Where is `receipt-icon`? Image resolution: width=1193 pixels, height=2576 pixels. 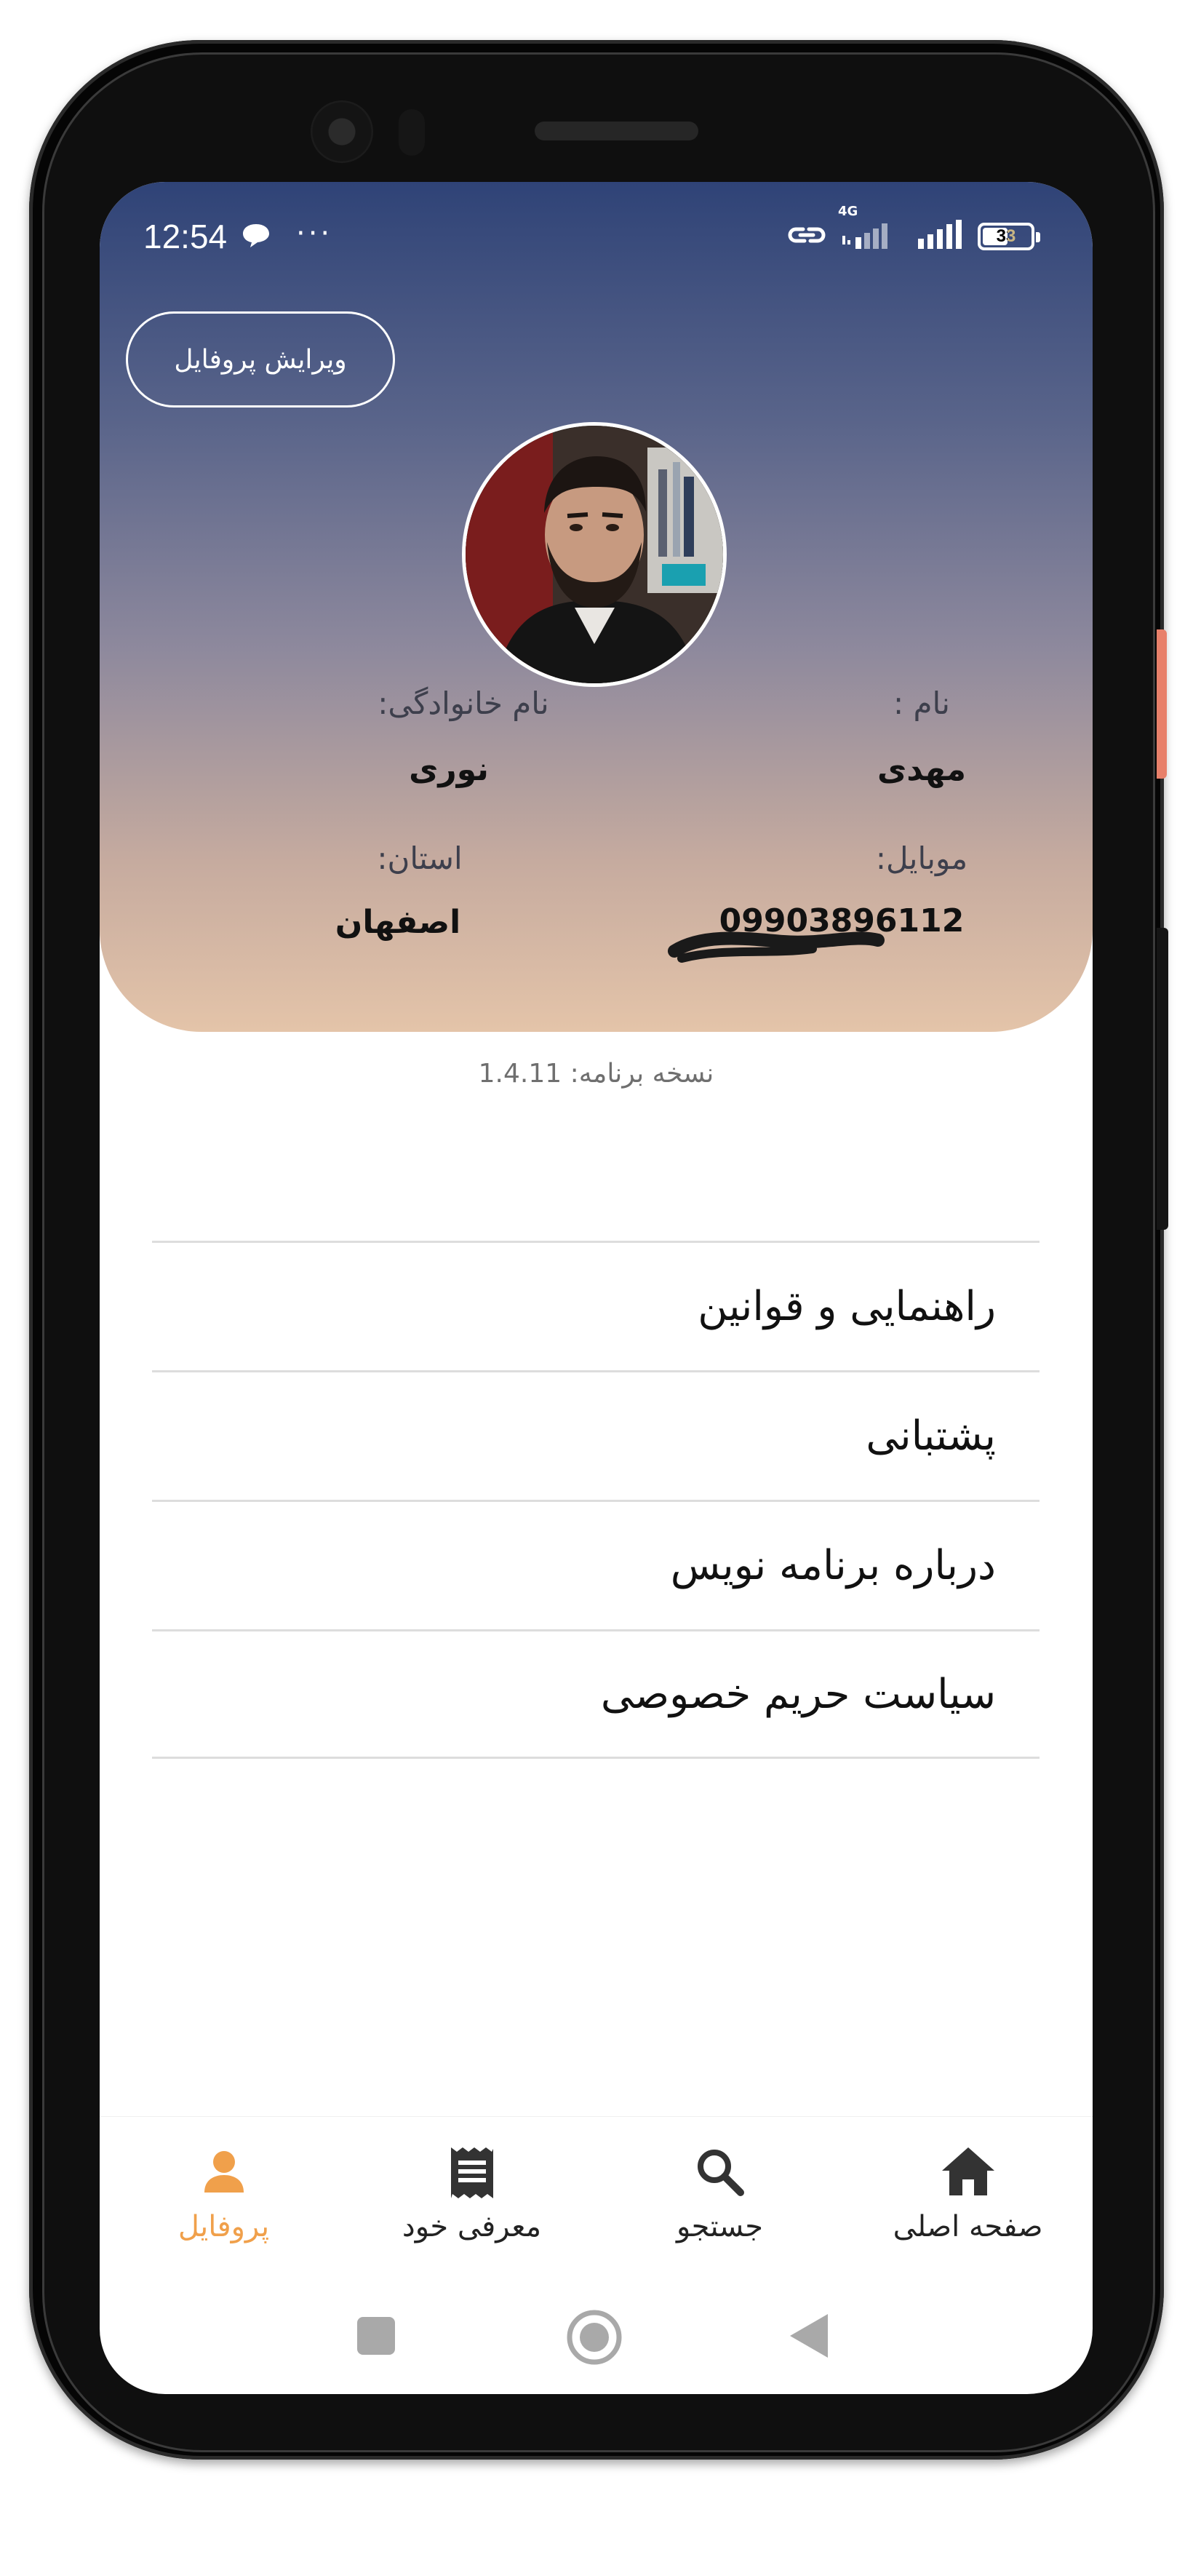 receipt-icon is located at coordinates (472, 2175).